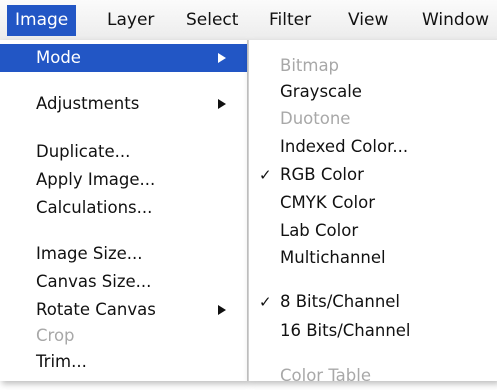 The height and width of the screenshot is (390, 497). Describe the element at coordinates (345, 330) in the screenshot. I see `menu-item-label: 16 Bits/Channel` at that location.